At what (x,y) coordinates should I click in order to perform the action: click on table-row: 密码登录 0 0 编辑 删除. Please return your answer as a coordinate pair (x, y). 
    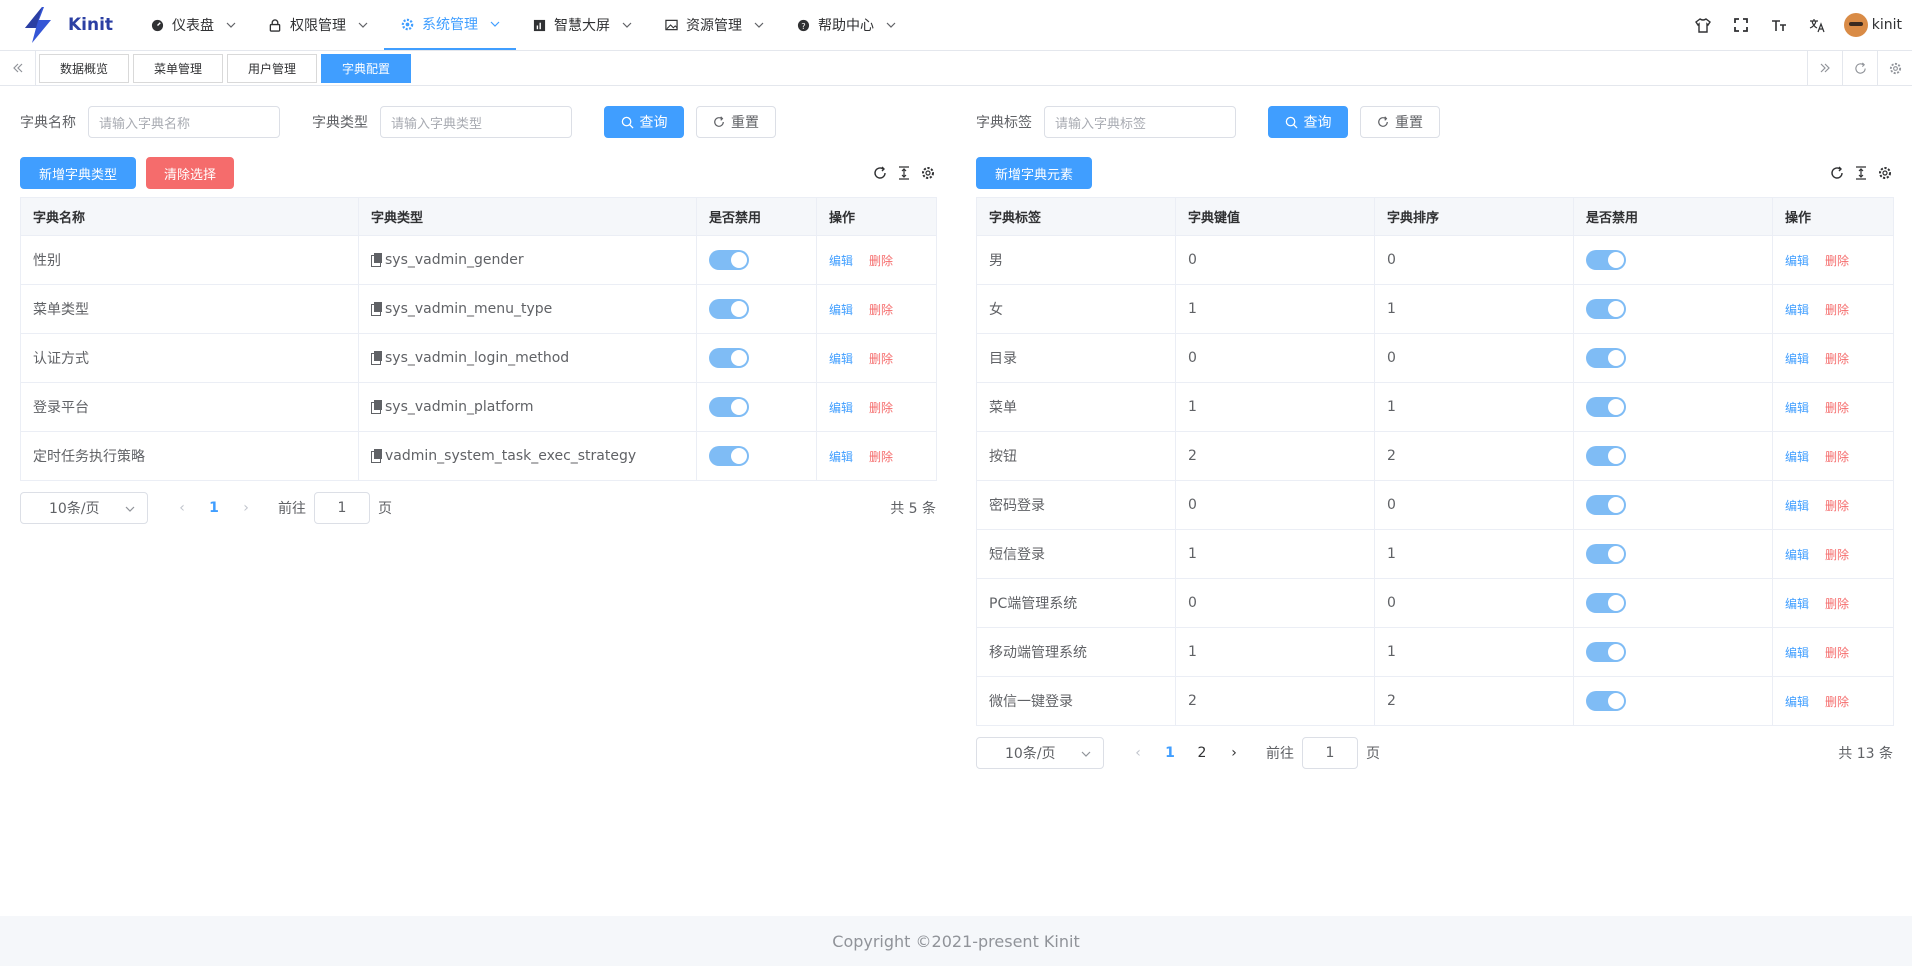
    Looking at the image, I should click on (1435, 505).